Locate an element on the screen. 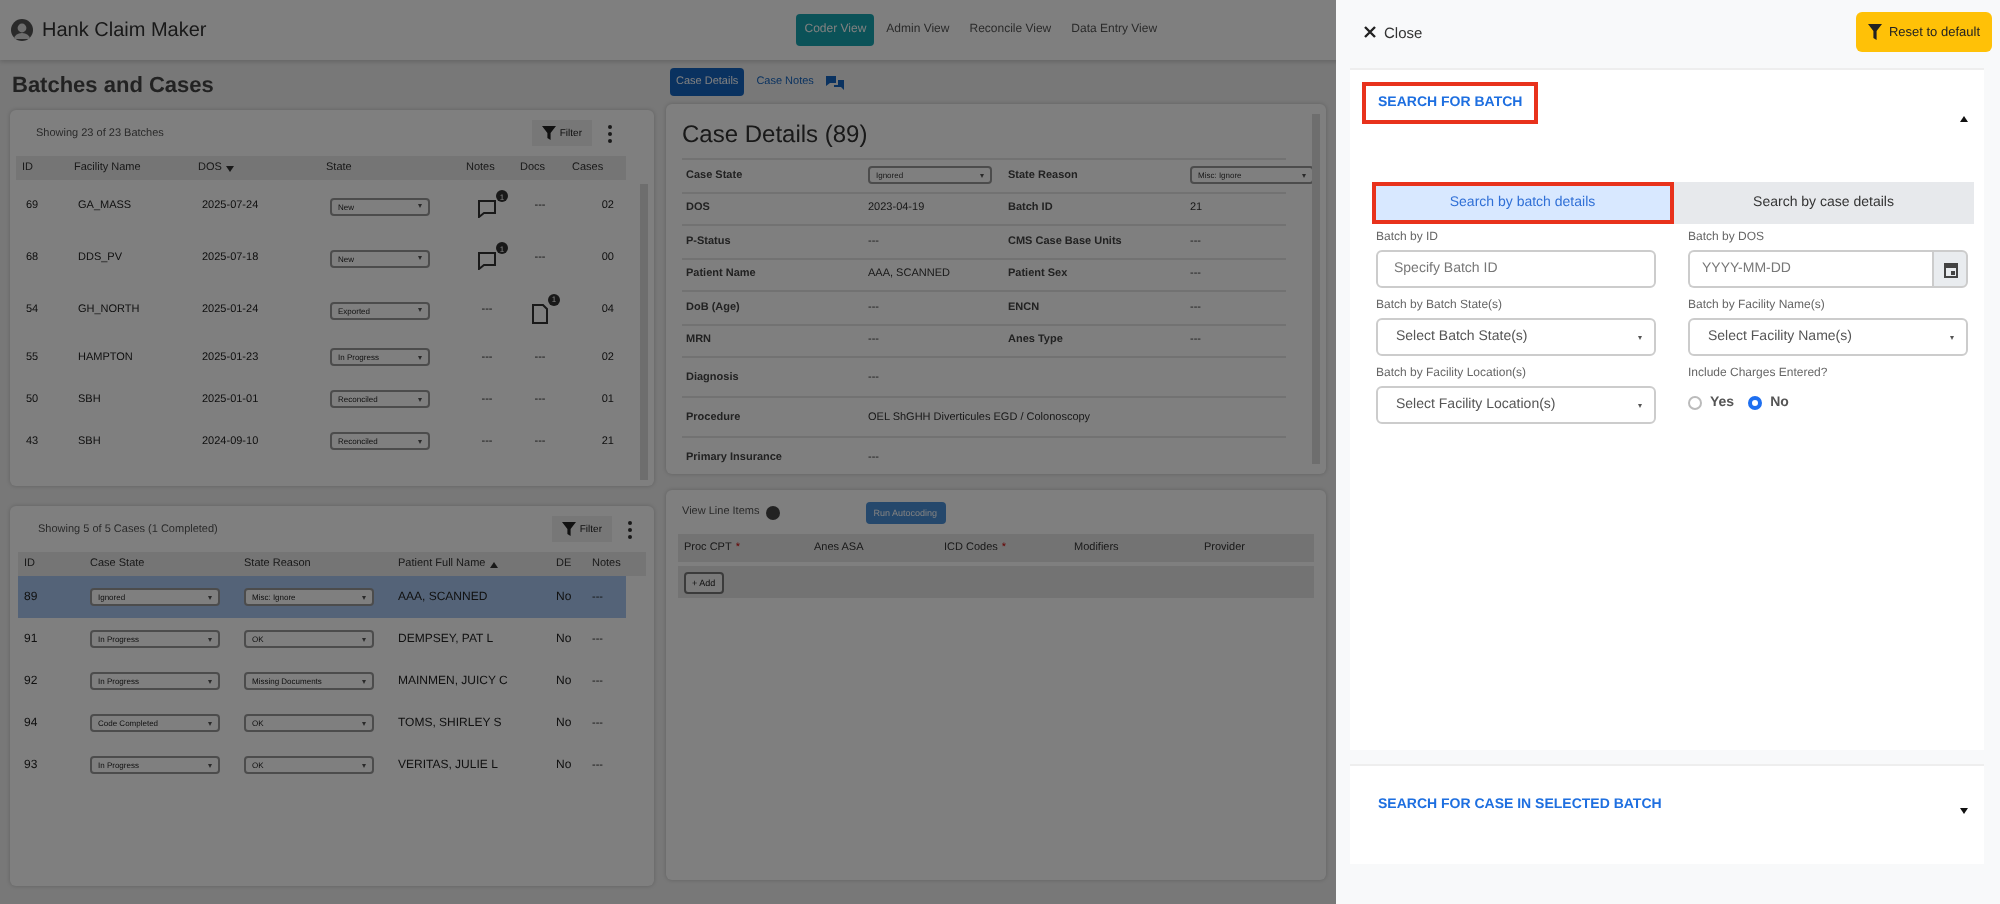  calendar-button is located at coordinates (1950, 269).